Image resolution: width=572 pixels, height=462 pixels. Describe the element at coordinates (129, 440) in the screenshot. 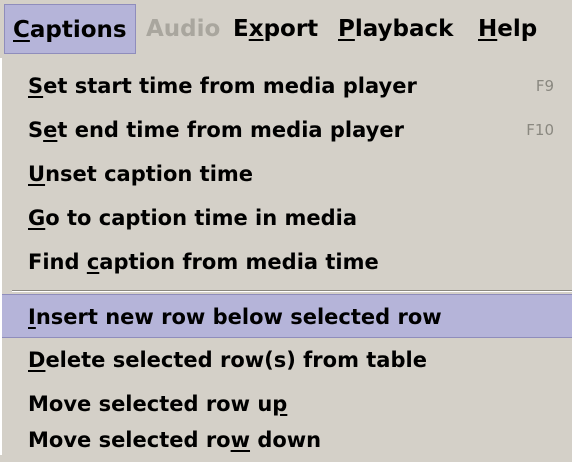

I see `menu-item-label: Move selected ro` at that location.